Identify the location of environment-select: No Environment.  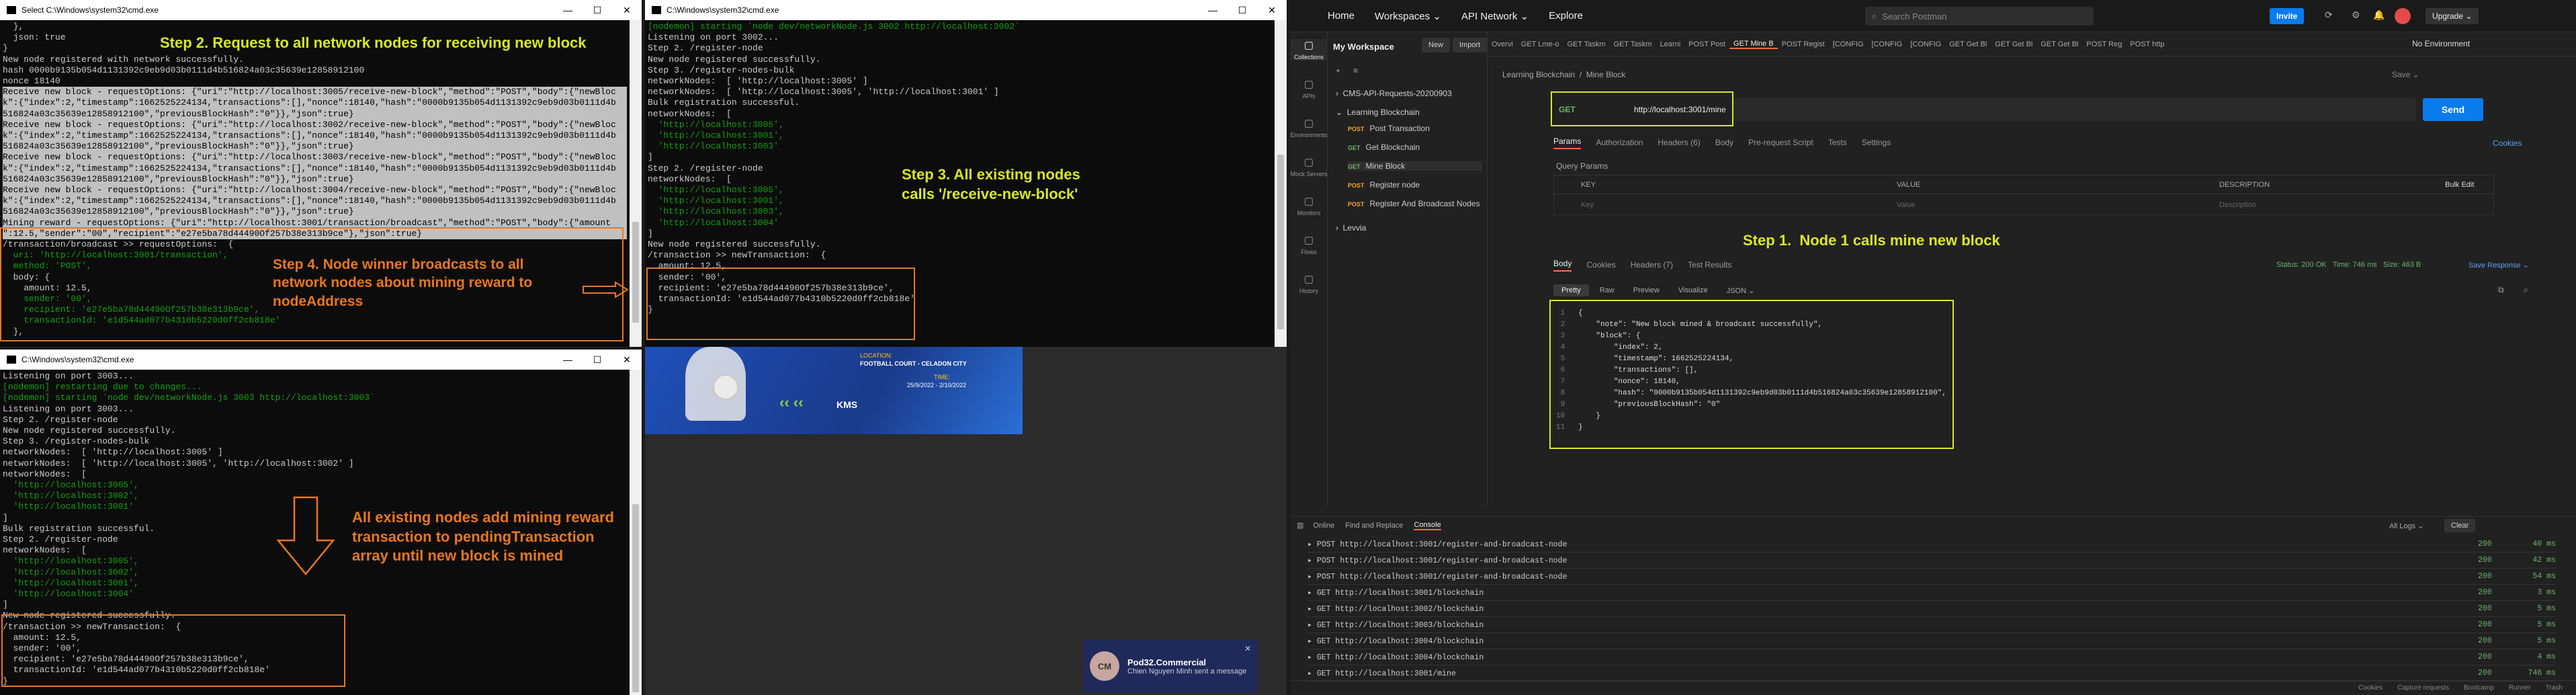
(2441, 43).